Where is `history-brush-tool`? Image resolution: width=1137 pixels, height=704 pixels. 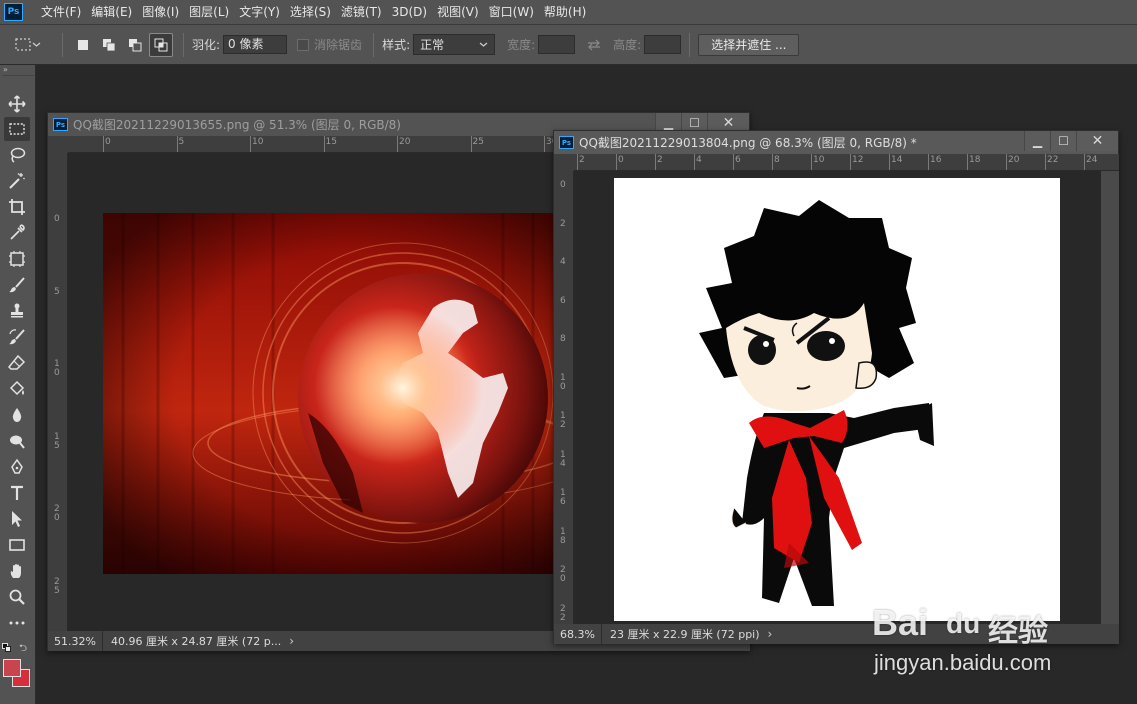 history-brush-tool is located at coordinates (17, 337).